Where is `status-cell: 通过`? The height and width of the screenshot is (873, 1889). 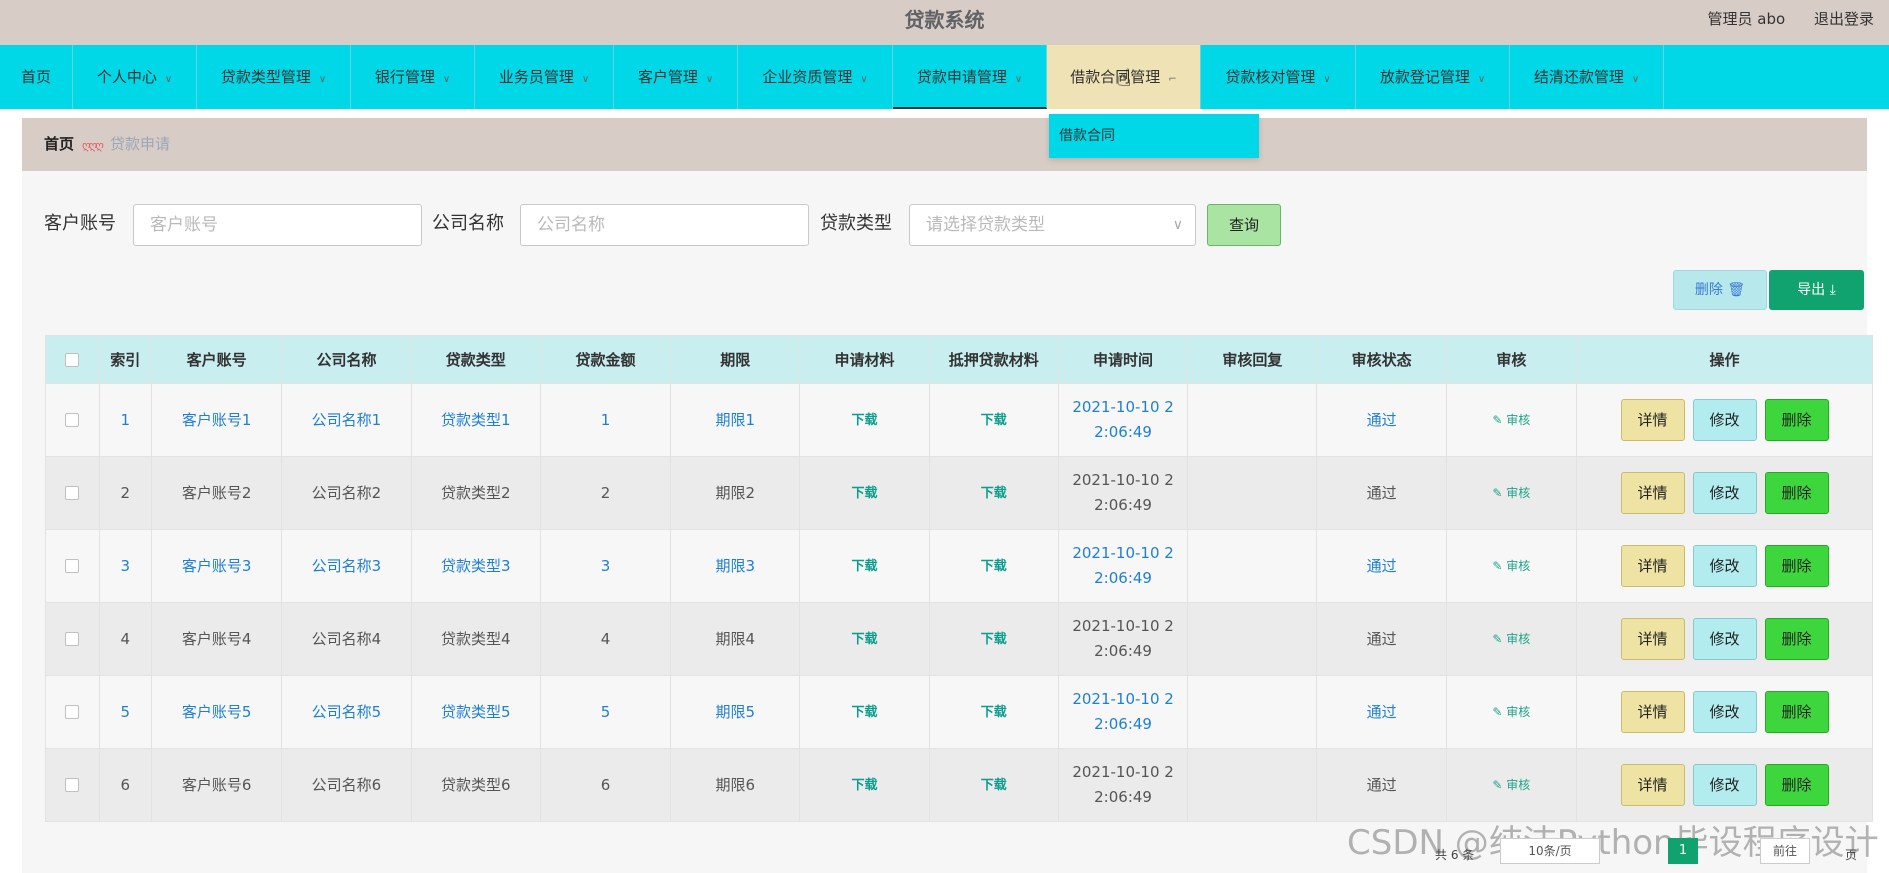
status-cell: 通过 is located at coordinates (1381, 785).